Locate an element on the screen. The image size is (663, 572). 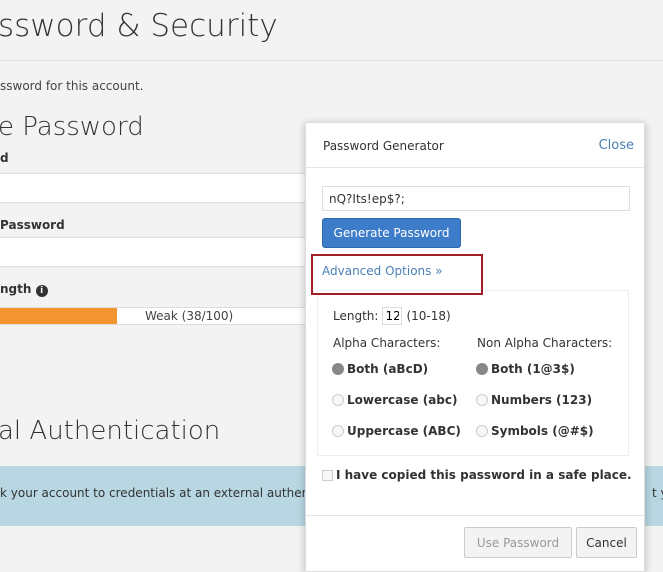
strength-label: ngth i is located at coordinates (24, 289).